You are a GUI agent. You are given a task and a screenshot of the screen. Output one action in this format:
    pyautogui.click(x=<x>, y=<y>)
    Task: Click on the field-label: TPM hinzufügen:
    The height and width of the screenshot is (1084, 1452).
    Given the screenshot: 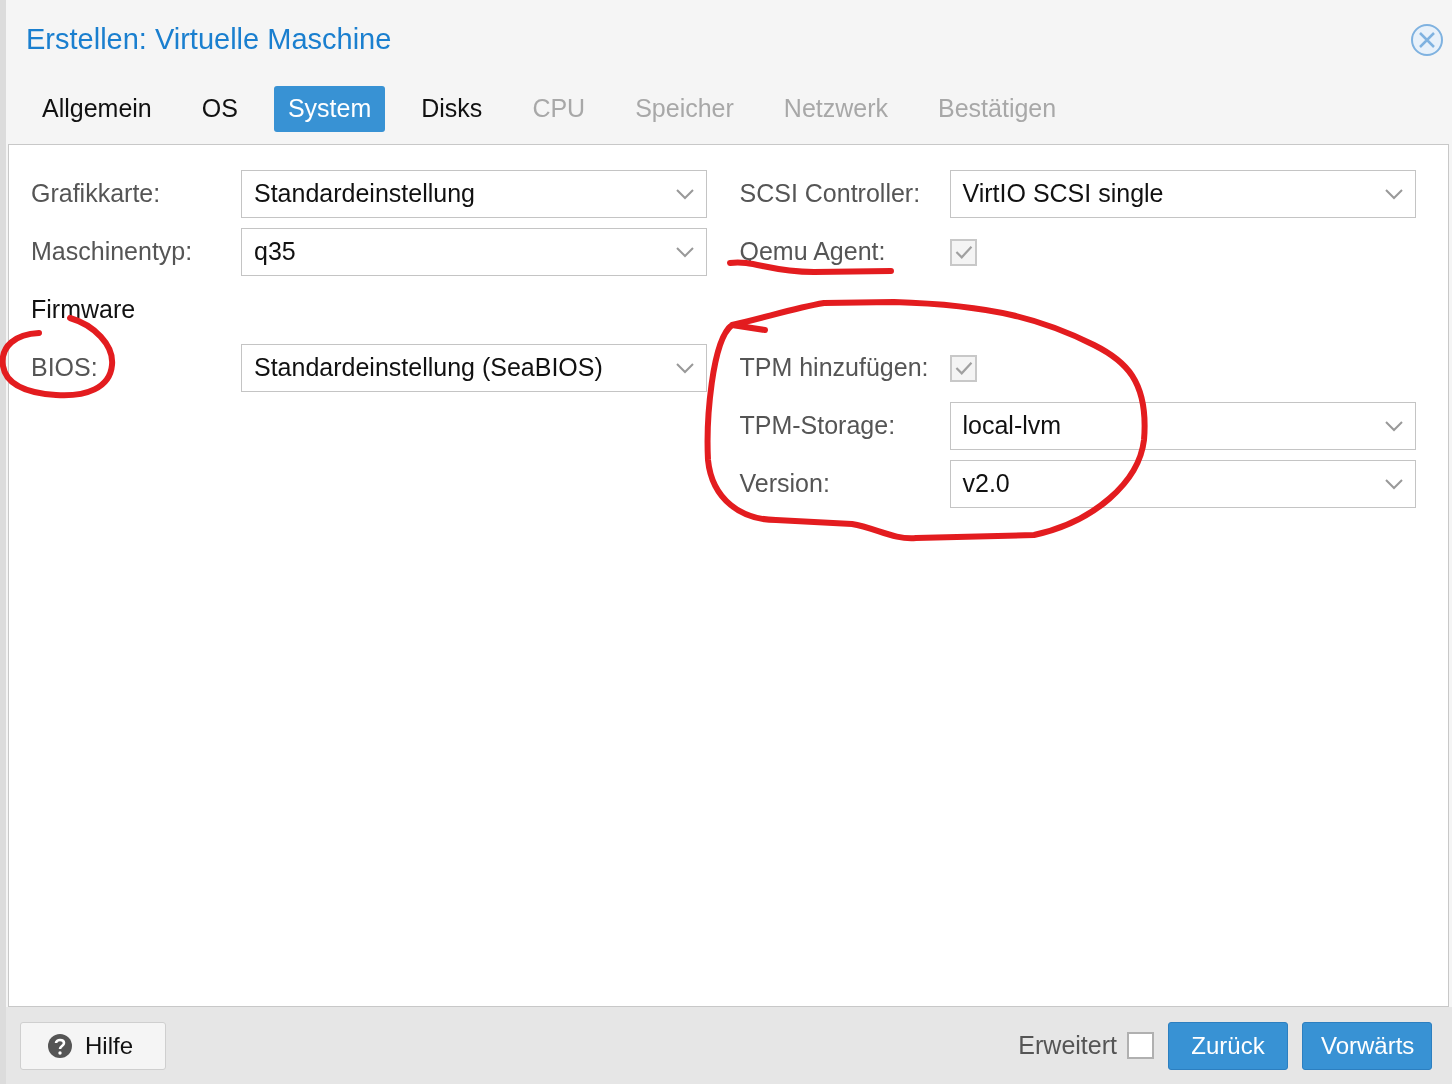 What is the action you would take?
    pyautogui.click(x=834, y=368)
    